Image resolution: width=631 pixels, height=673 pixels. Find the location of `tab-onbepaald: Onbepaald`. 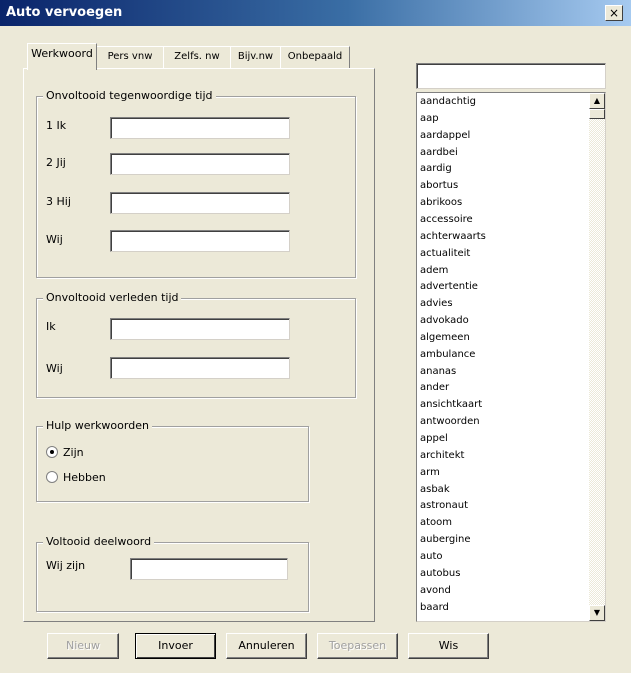

tab-onbepaald: Onbepaald is located at coordinates (315, 57).